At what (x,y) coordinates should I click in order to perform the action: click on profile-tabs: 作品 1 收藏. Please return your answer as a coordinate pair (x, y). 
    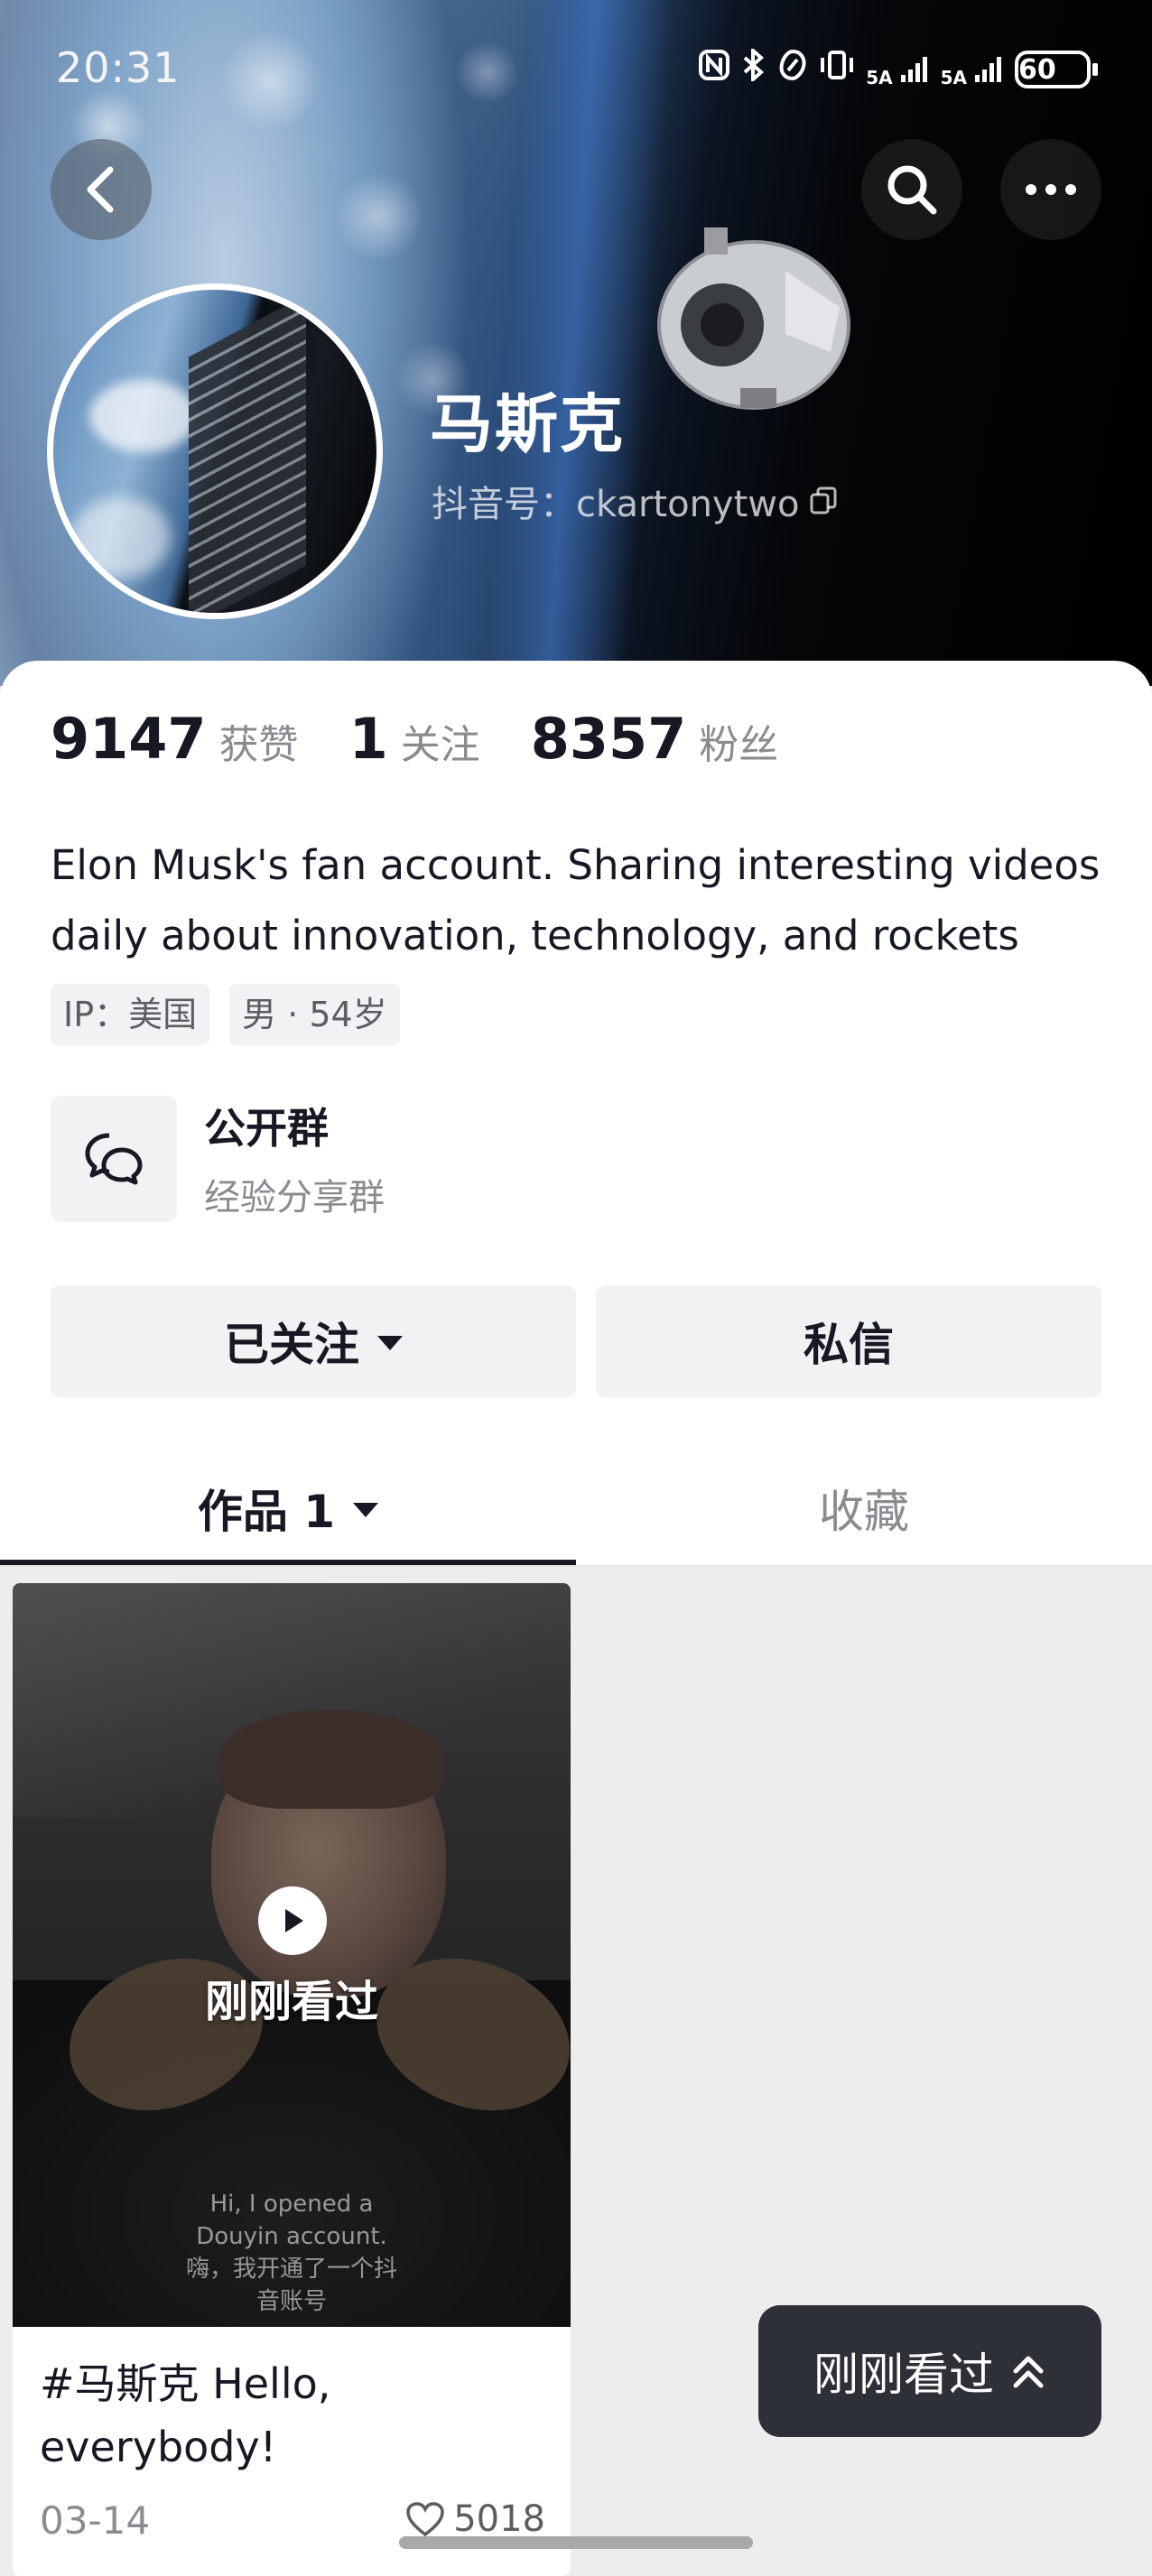
    Looking at the image, I should click on (576, 1509).